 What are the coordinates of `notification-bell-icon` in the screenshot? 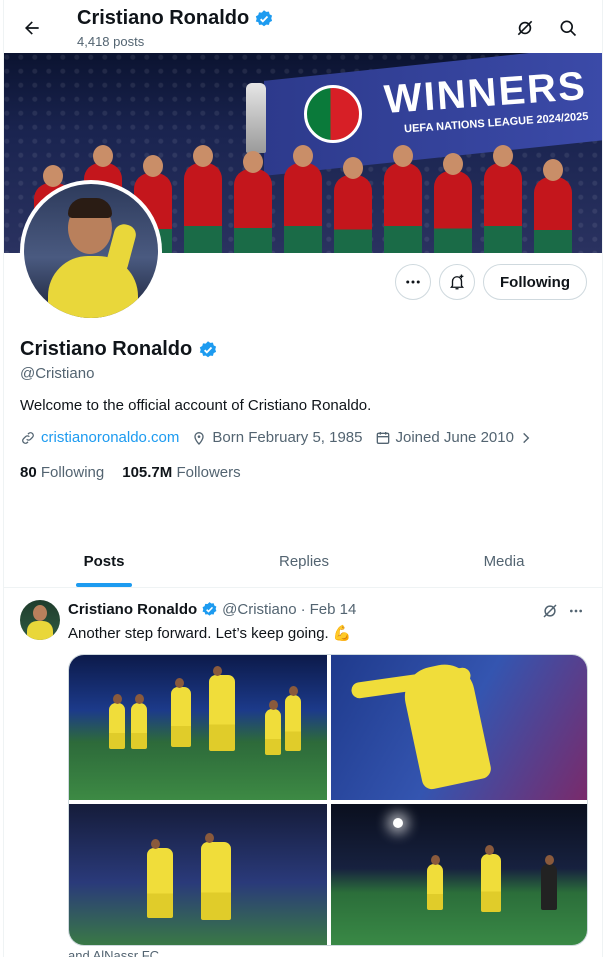 It's located at (457, 282).